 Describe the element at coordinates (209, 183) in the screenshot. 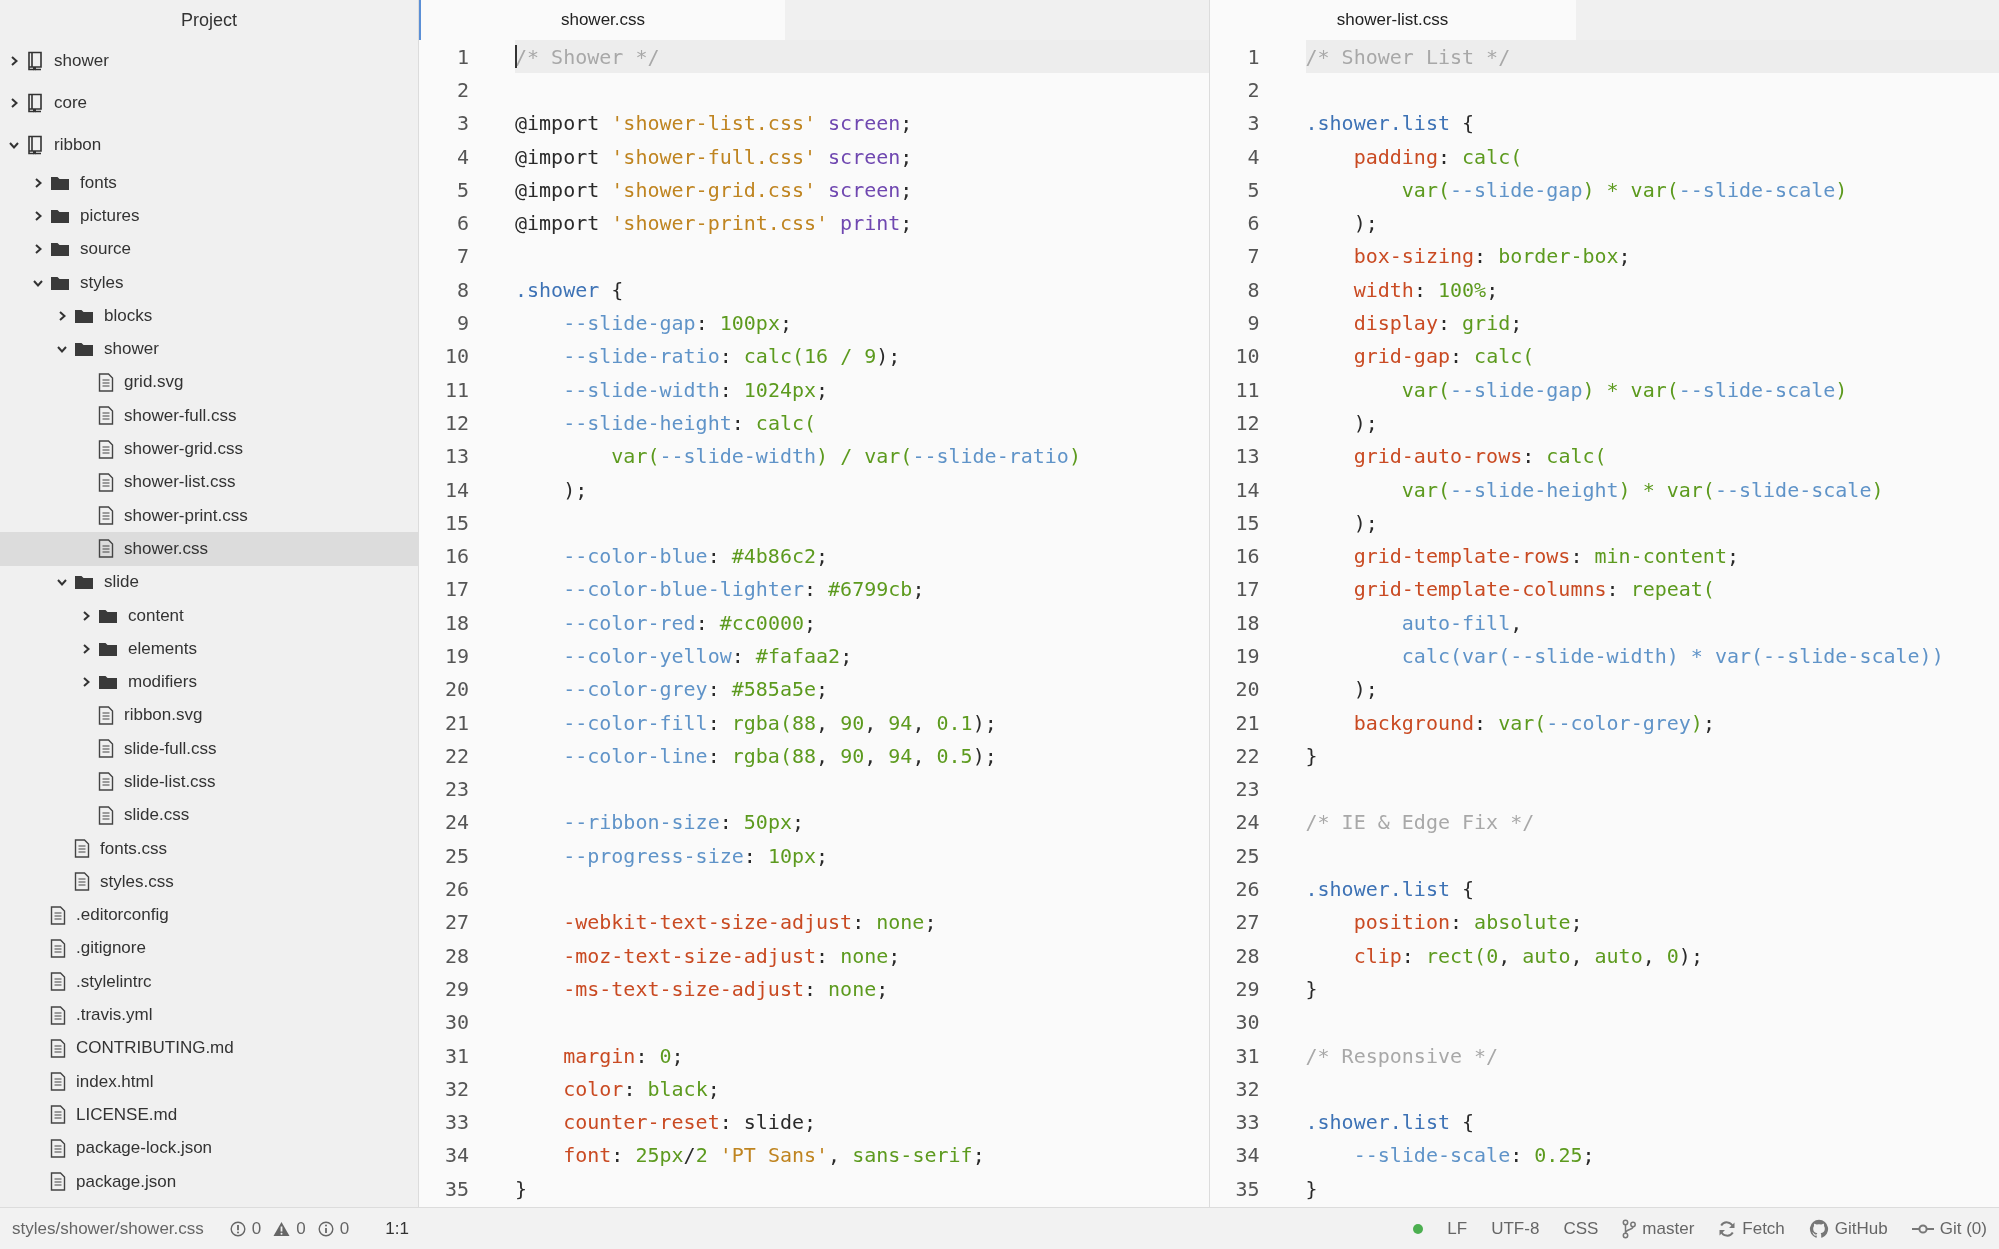

I see `tree-item: fonts` at that location.